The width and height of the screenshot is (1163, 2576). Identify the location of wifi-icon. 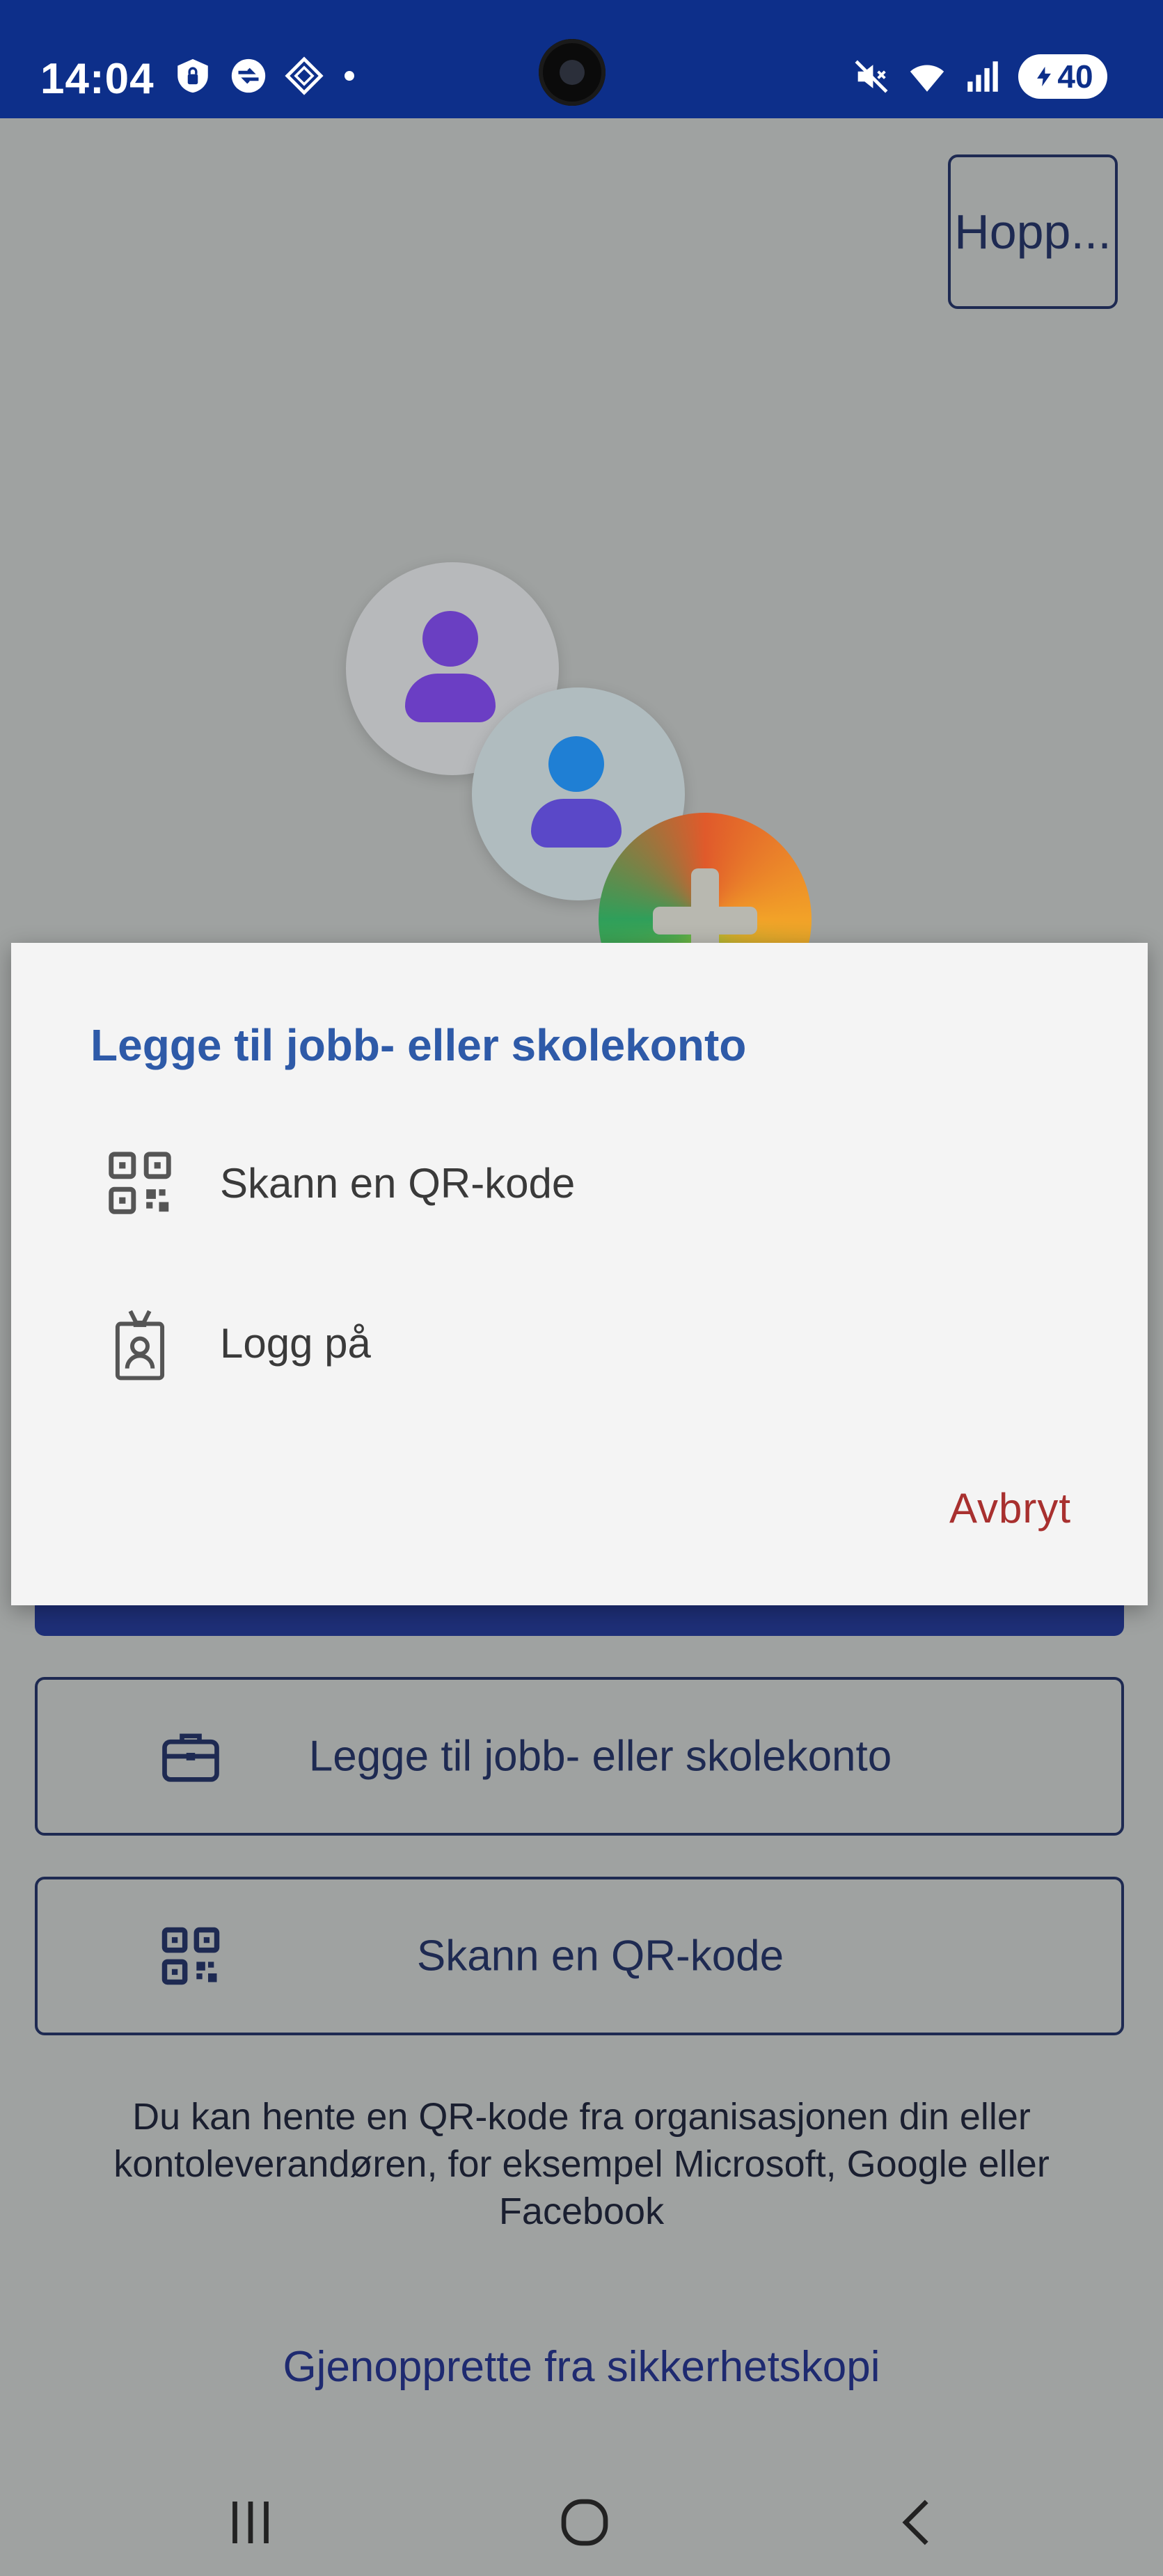
(927, 78).